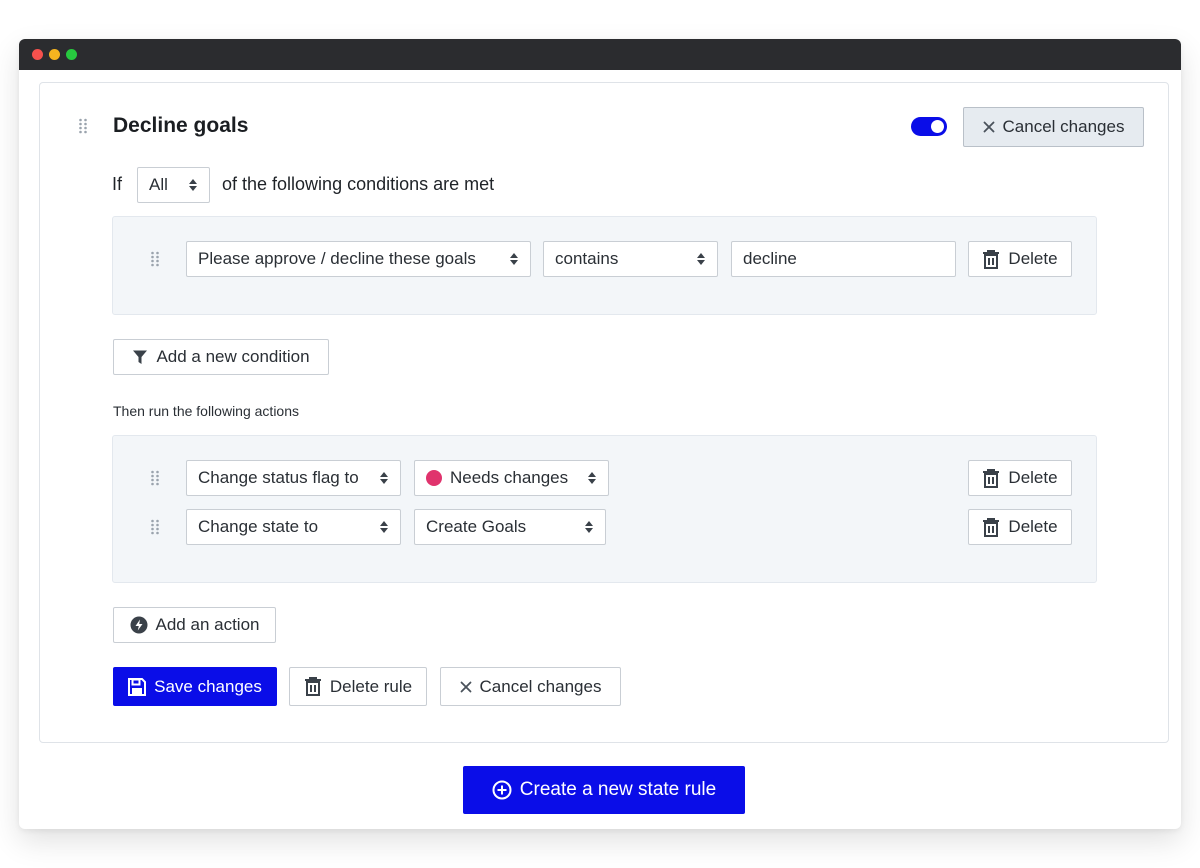 This screenshot has height=868, width=1200. I want to click on rule-drag-handle-icon, so click(83, 126).